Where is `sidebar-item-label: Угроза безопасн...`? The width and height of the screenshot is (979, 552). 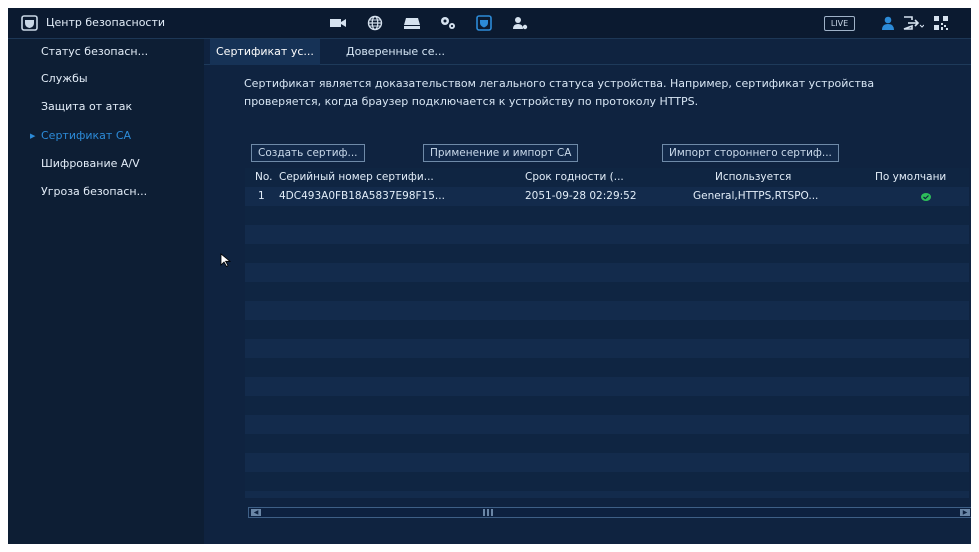 sidebar-item-label: Угроза безопасн... is located at coordinates (94, 191).